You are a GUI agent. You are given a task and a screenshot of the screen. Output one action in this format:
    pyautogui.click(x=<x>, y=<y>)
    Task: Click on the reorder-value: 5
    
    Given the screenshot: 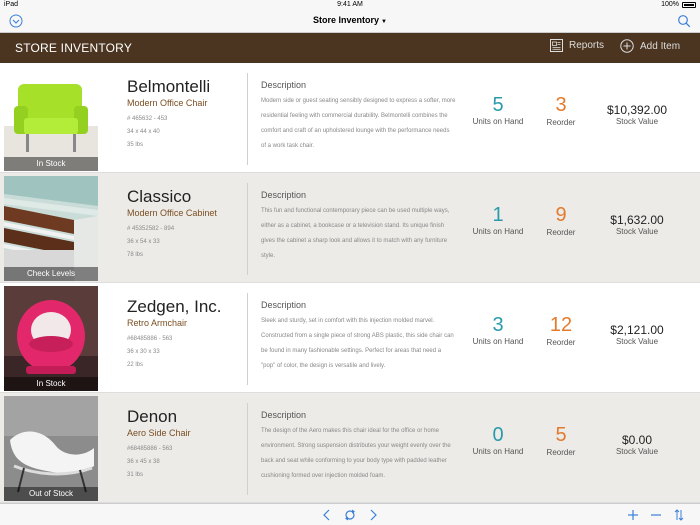 What is the action you would take?
    pyautogui.click(x=561, y=435)
    